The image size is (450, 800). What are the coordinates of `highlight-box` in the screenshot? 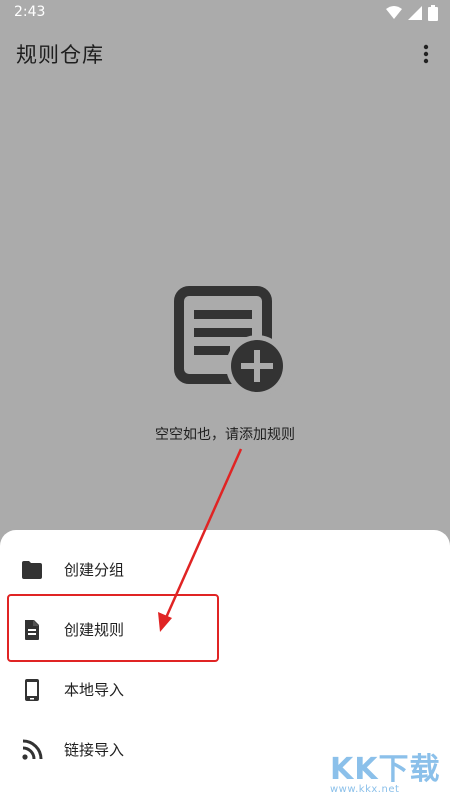 It's located at (113, 628).